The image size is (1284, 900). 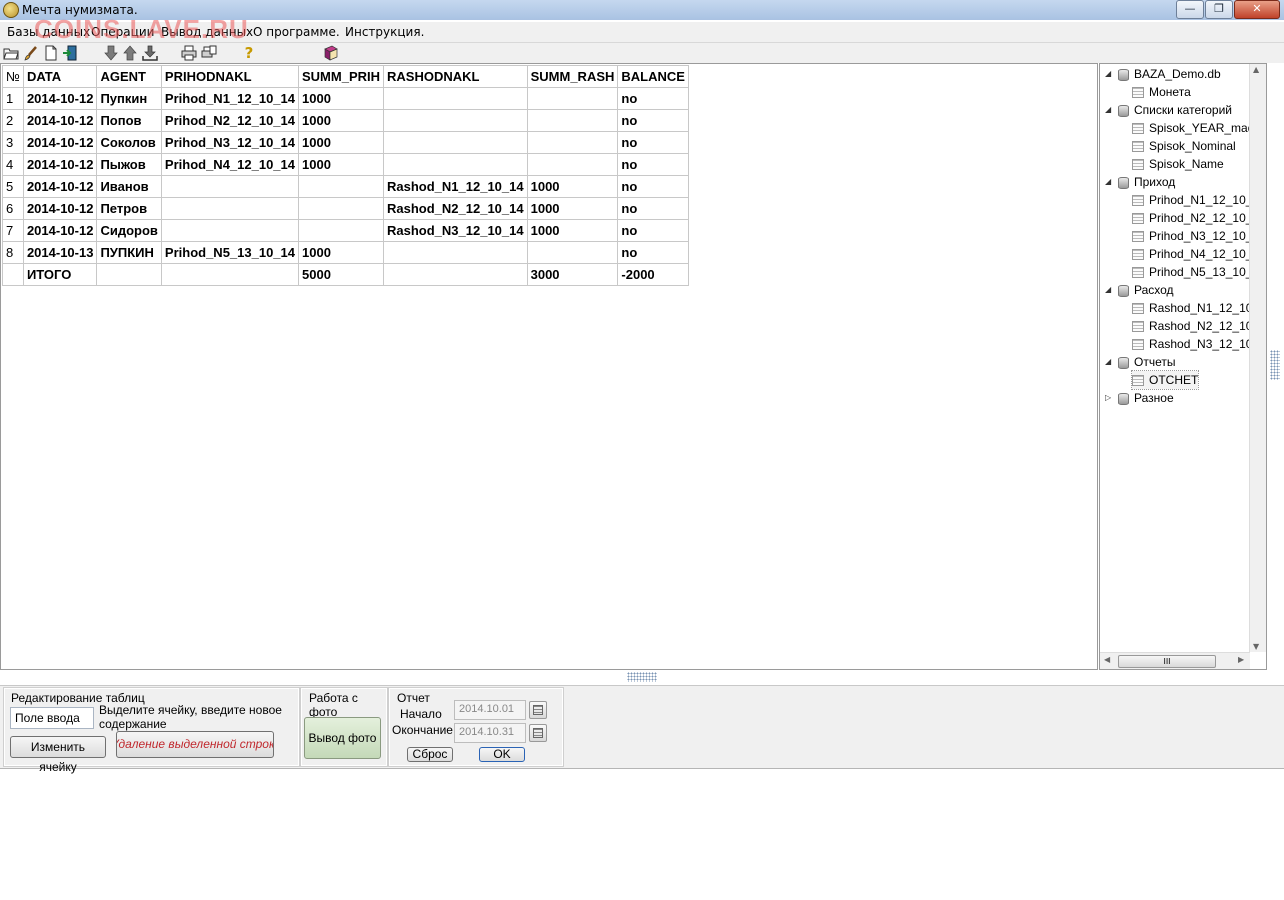 I want to click on table-row: 4 2014-10-12 Пыжов Prihod_N4_12_10_14 1000 no, so click(x=345, y=164).